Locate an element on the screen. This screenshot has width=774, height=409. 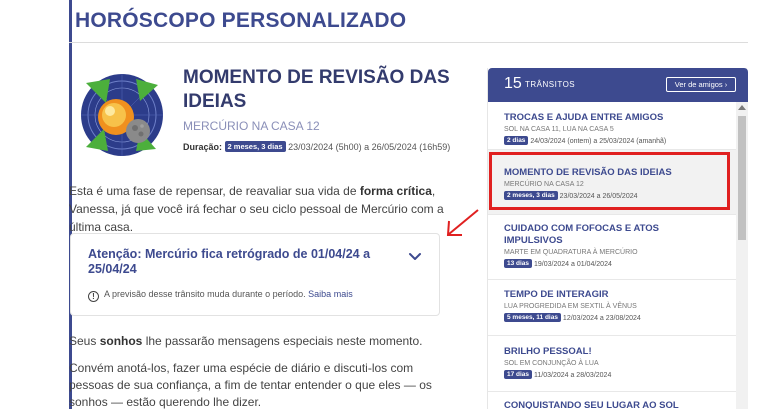
page-title: HORÓSCOPO PERSONALIZADO is located at coordinates (241, 20).